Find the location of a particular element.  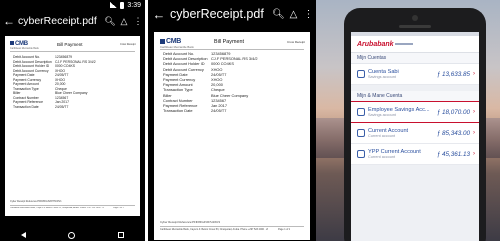

speaker-grille is located at coordinates (415, 26).